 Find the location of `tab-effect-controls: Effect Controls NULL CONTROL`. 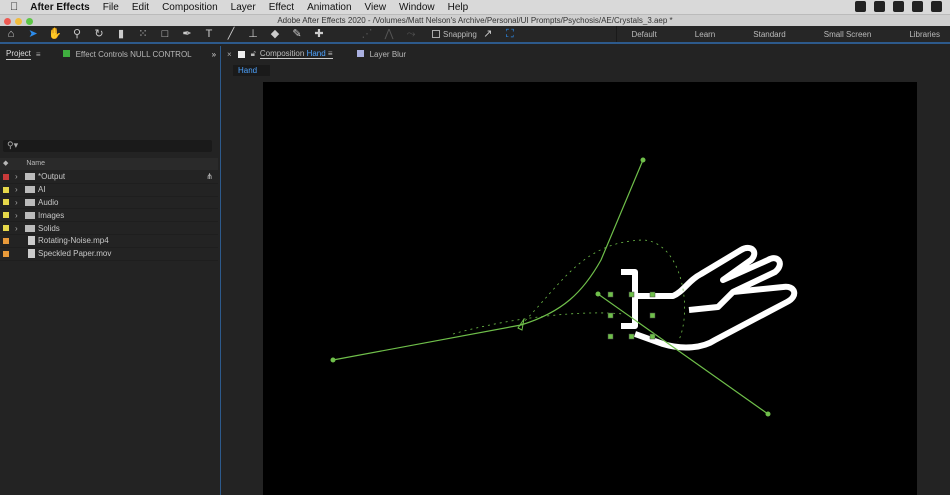

tab-effect-controls: Effect Controls NULL CONTROL is located at coordinates (127, 54).